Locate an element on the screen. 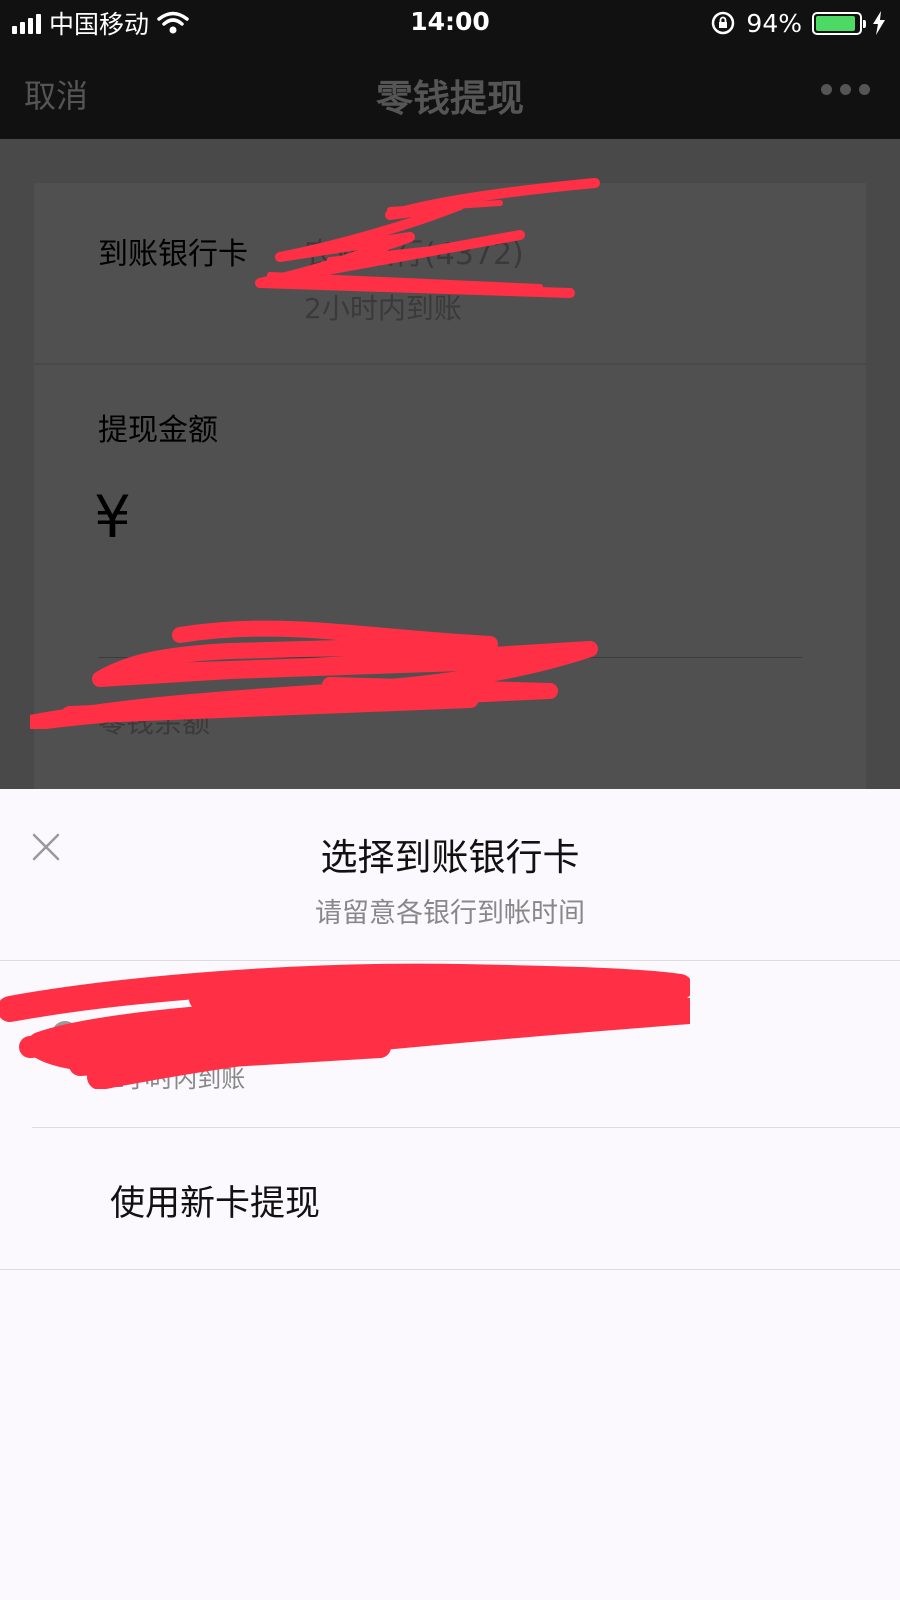 The height and width of the screenshot is (1600, 900). bank-option: 兴业银行 2小时内到账 is located at coordinates (450, 1044).